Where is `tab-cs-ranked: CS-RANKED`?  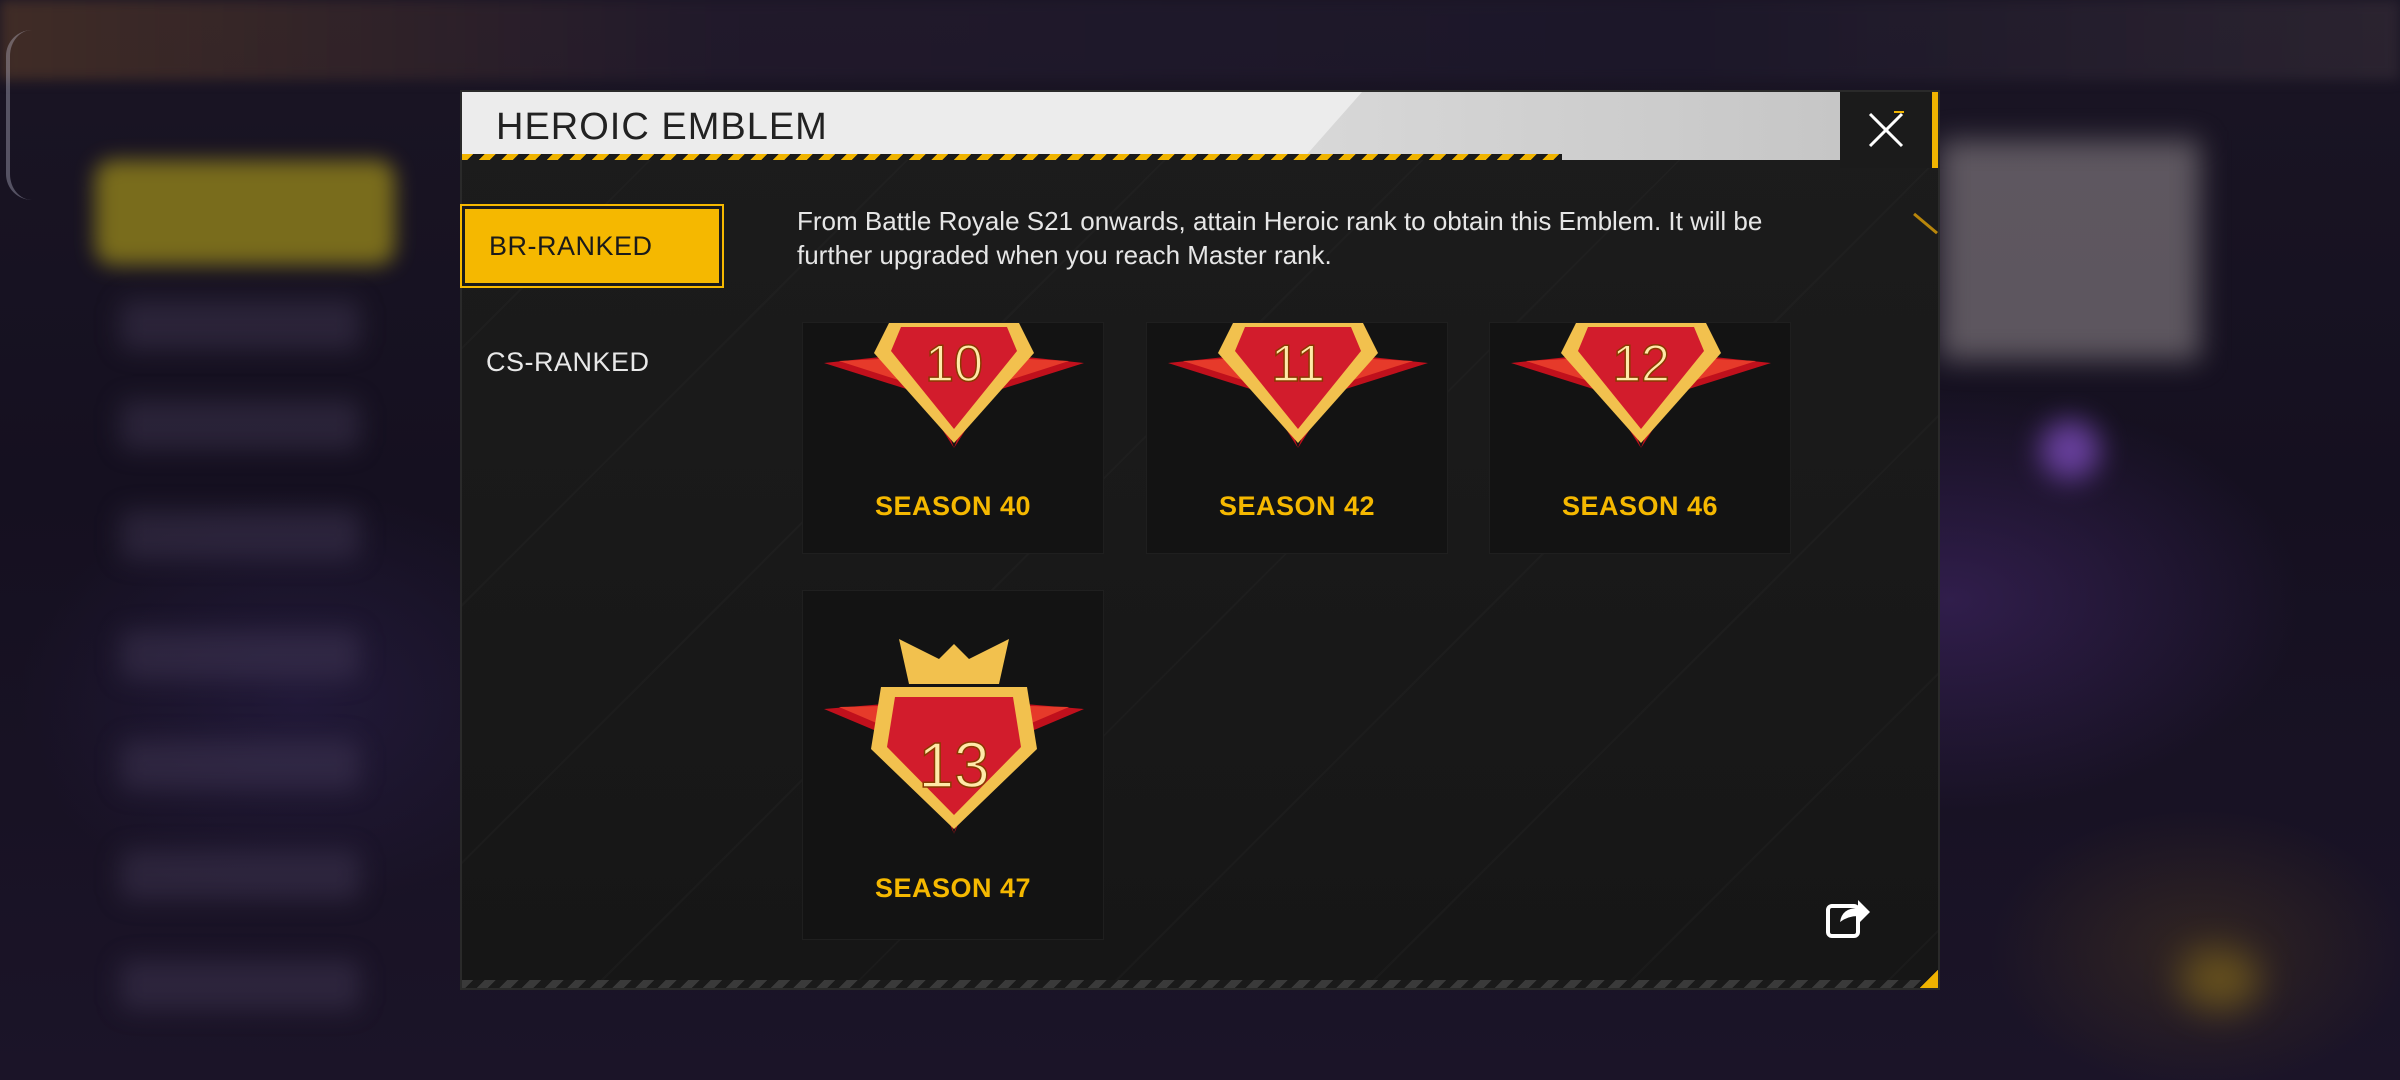
tab-cs-ranked: CS-RANKED is located at coordinates (592, 362).